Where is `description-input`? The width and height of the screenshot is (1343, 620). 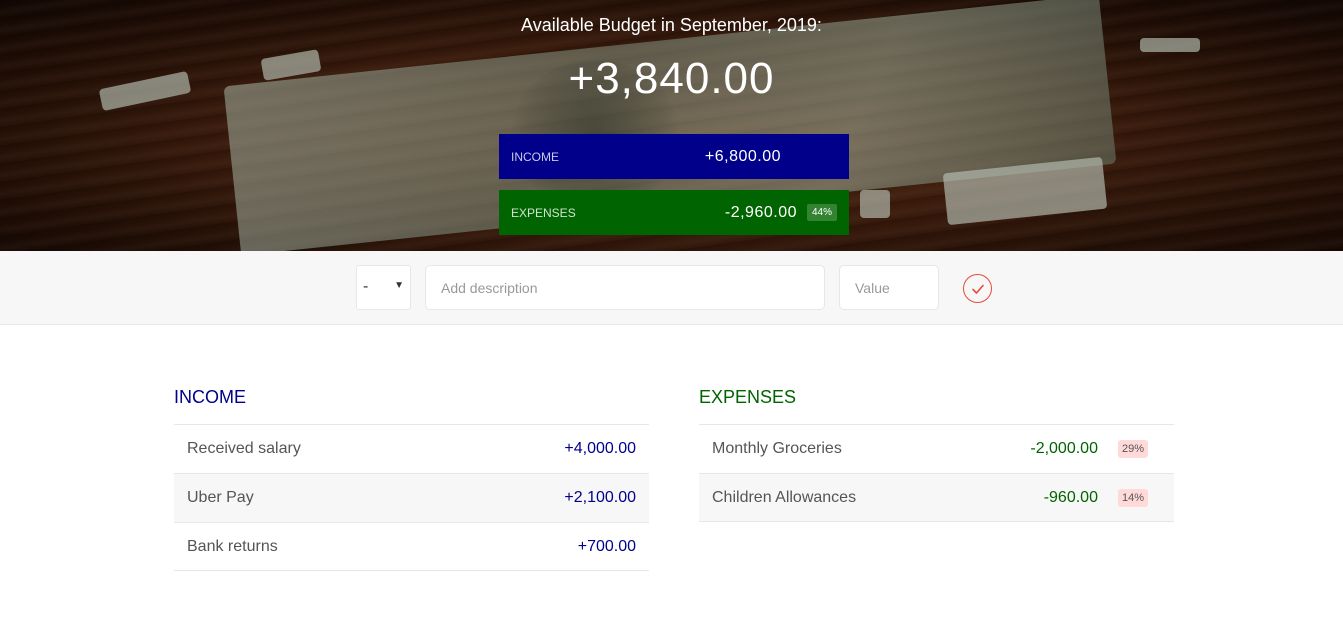
description-input is located at coordinates (625, 287).